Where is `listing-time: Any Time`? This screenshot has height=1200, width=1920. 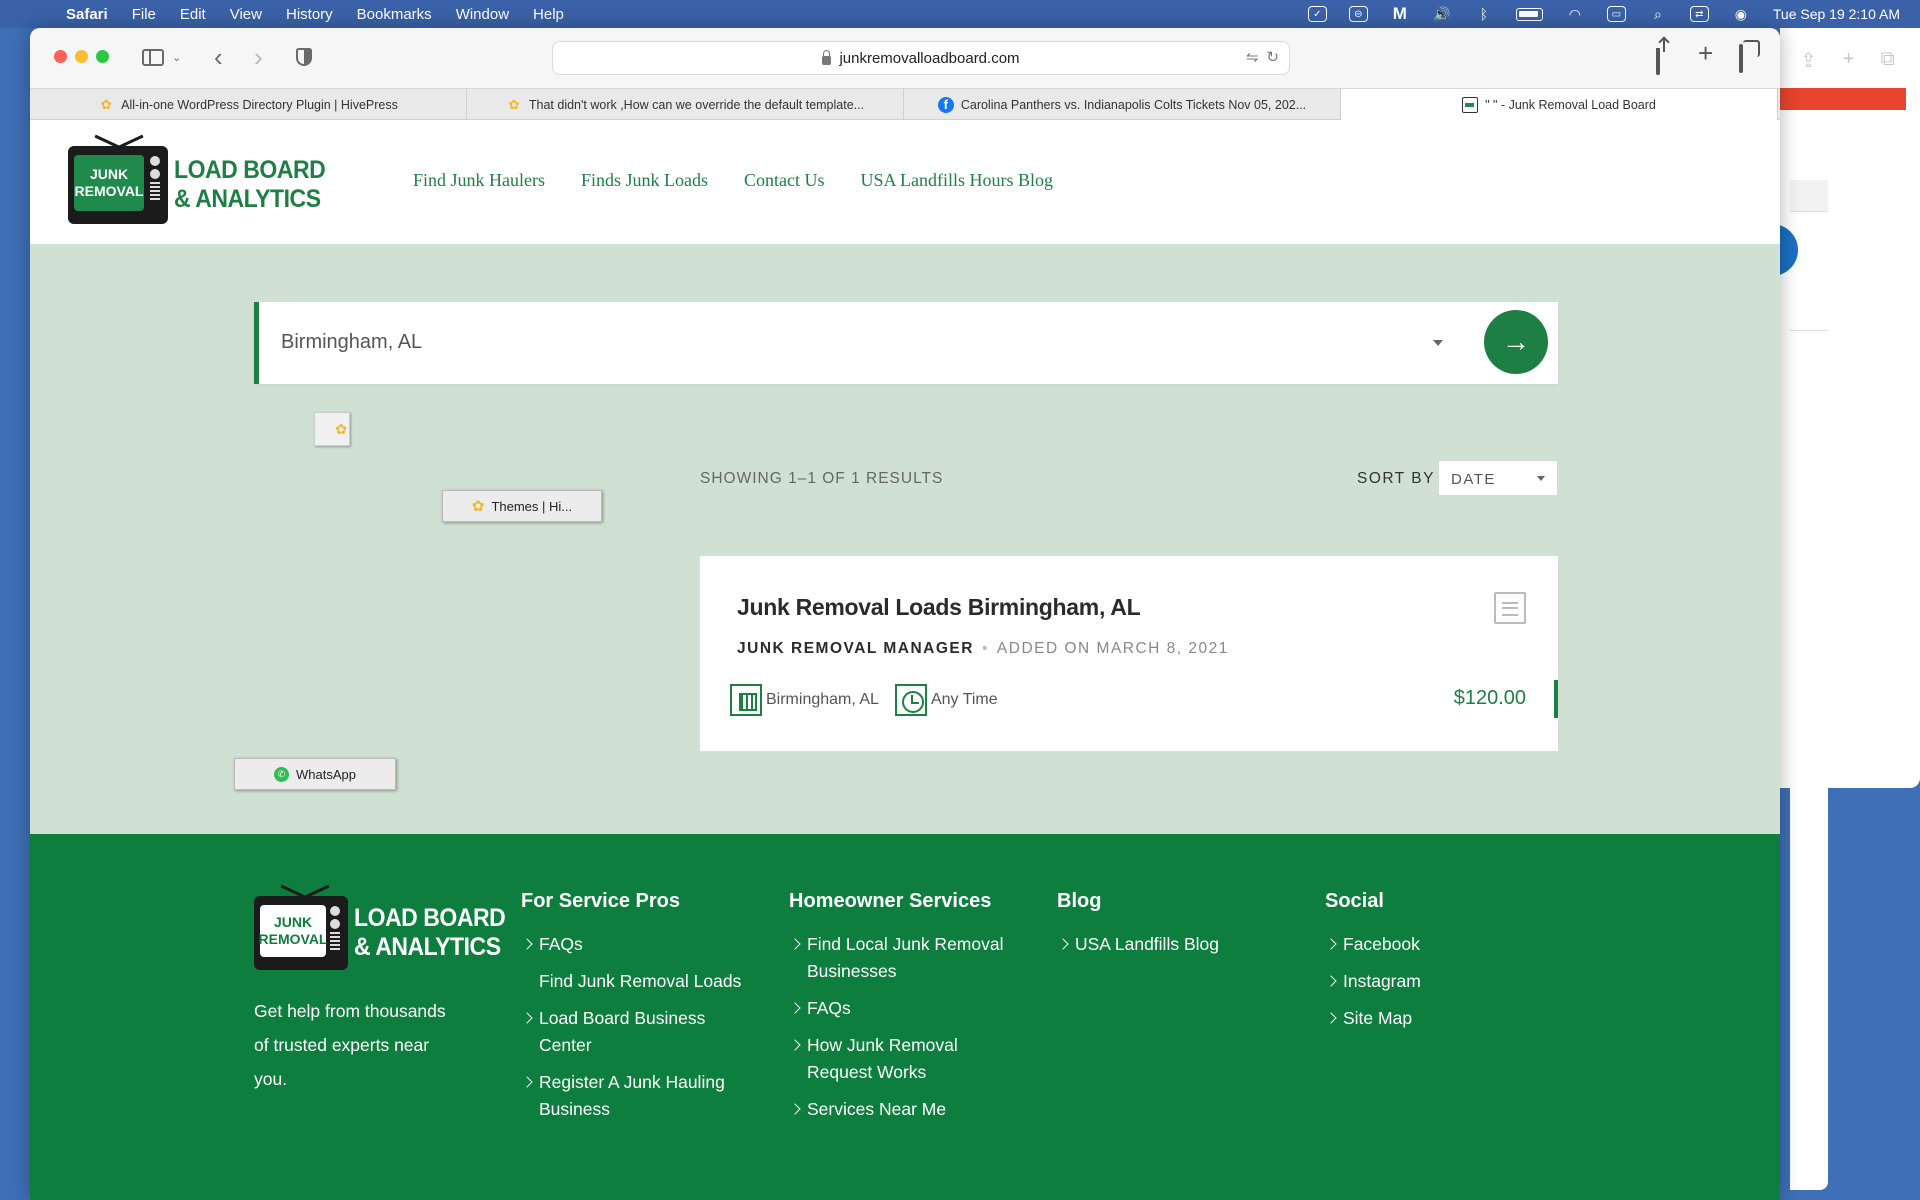 listing-time: Any Time is located at coordinates (964, 699).